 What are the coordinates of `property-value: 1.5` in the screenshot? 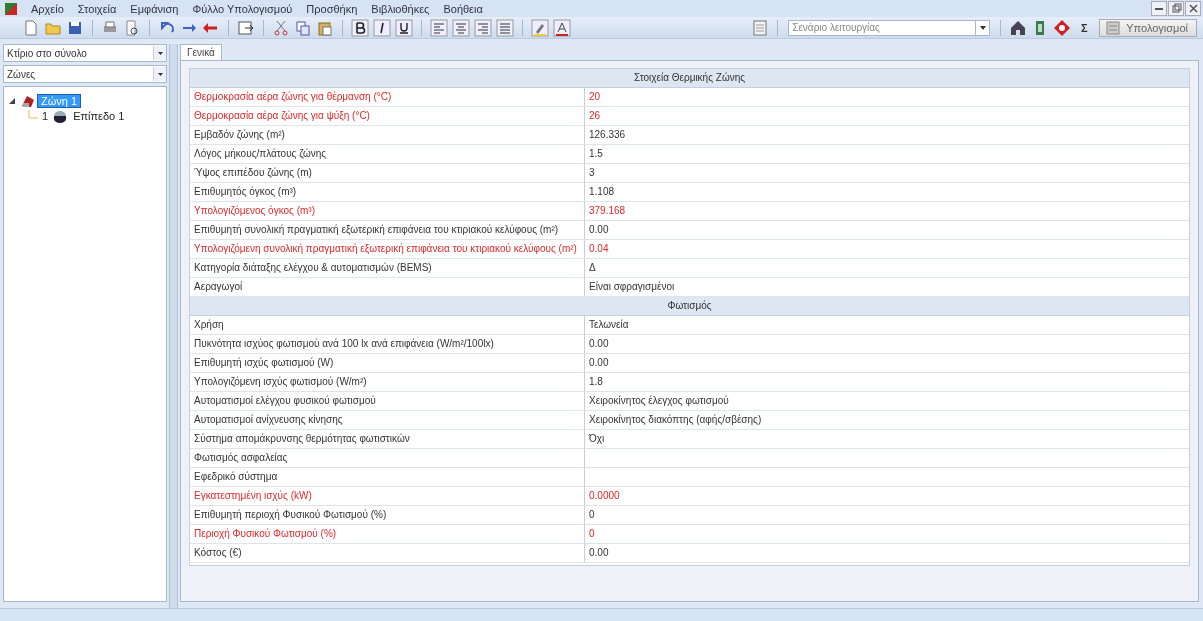 It's located at (887, 154).